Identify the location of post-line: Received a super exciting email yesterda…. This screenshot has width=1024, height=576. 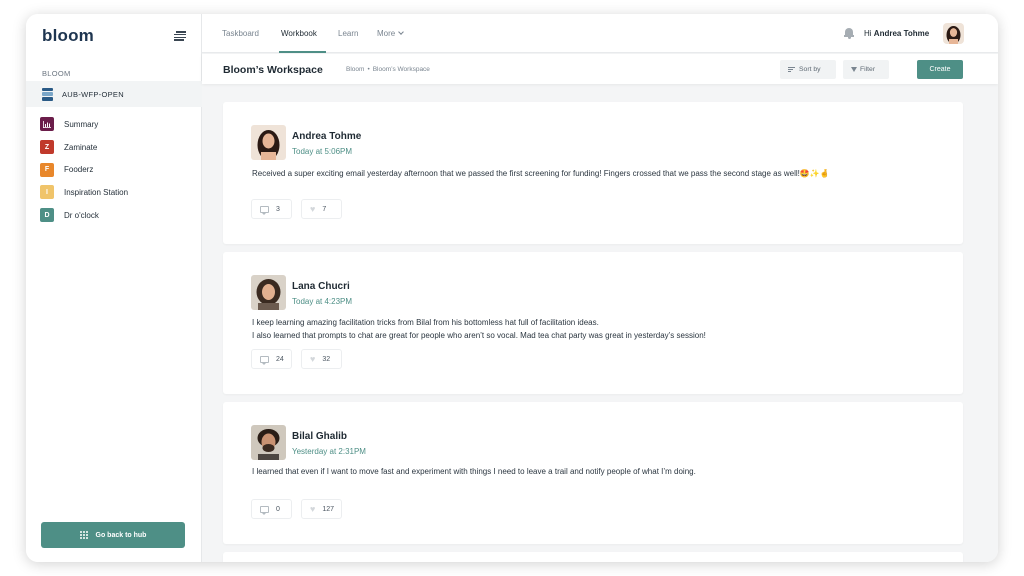
(541, 173).